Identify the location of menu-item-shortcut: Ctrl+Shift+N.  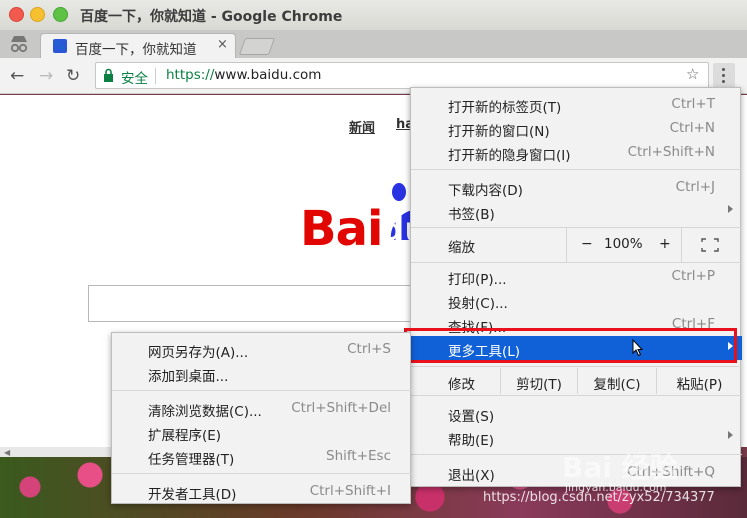
(671, 152).